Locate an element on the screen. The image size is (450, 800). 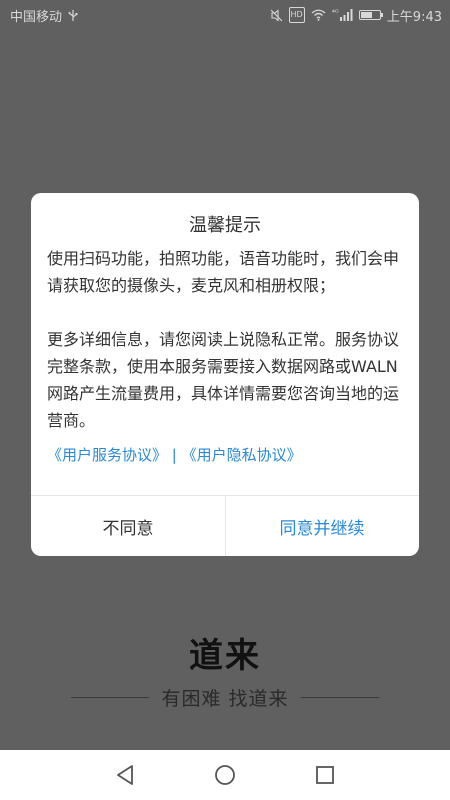
wifi-icon is located at coordinates (318, 15).